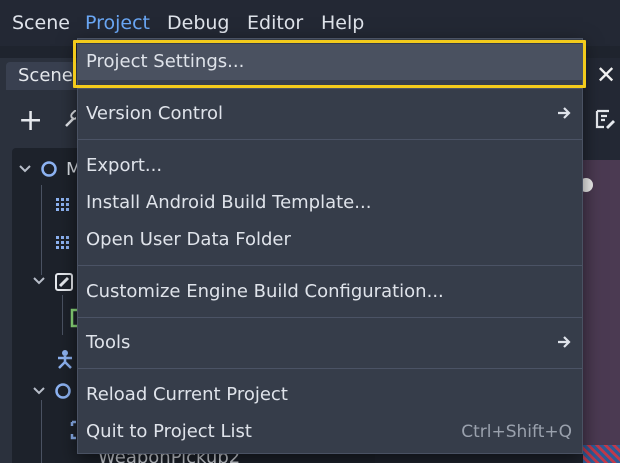 The image size is (620, 463). Describe the element at coordinates (64, 282) in the screenshot. I see `canvas-edit-icon` at that location.